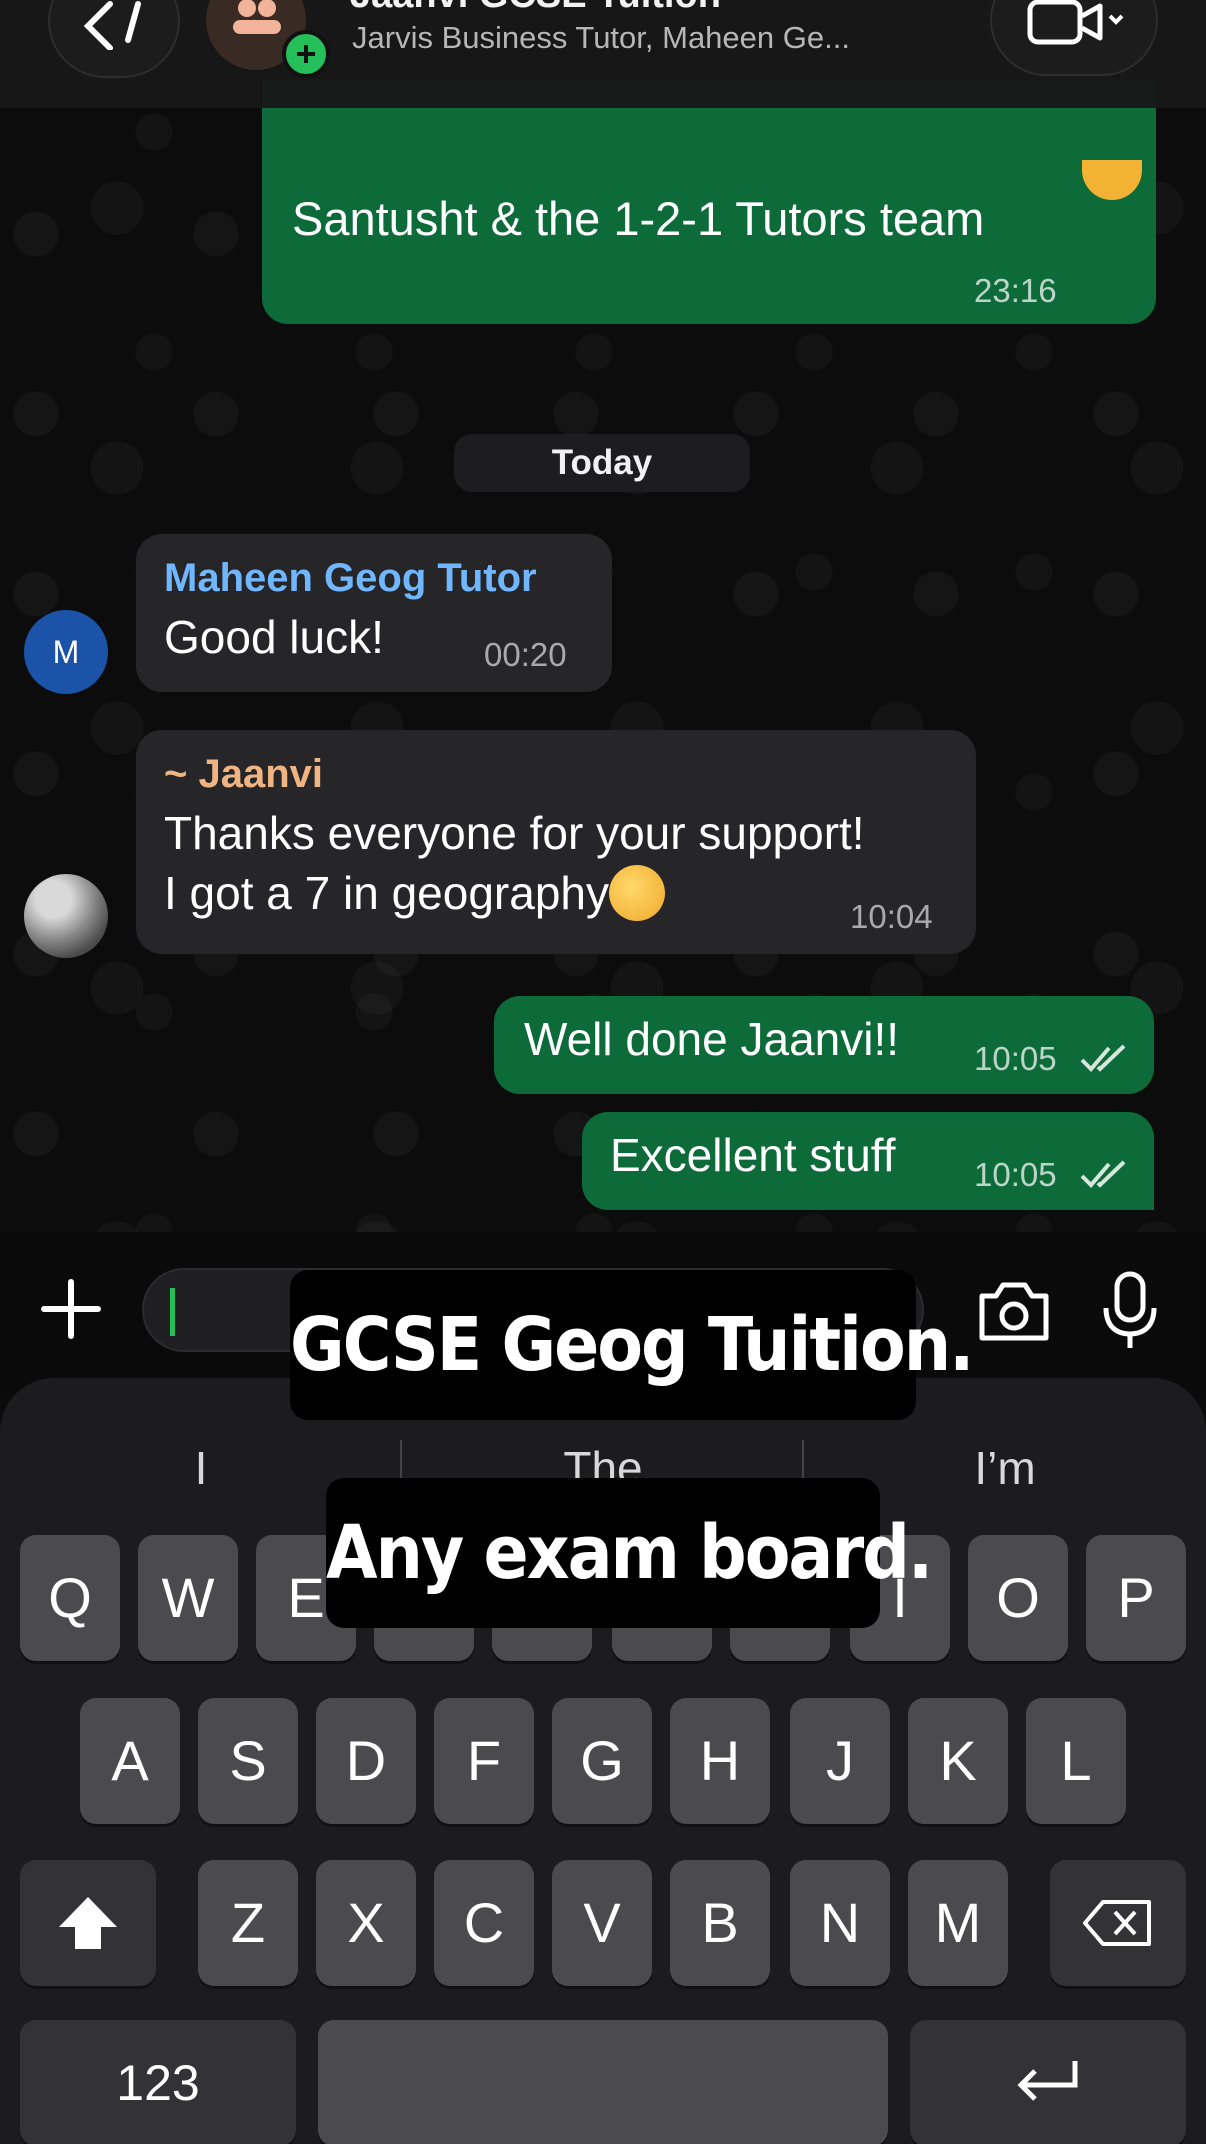  What do you see at coordinates (1130, 1311) in the screenshot?
I see `microphone-icon` at bounding box center [1130, 1311].